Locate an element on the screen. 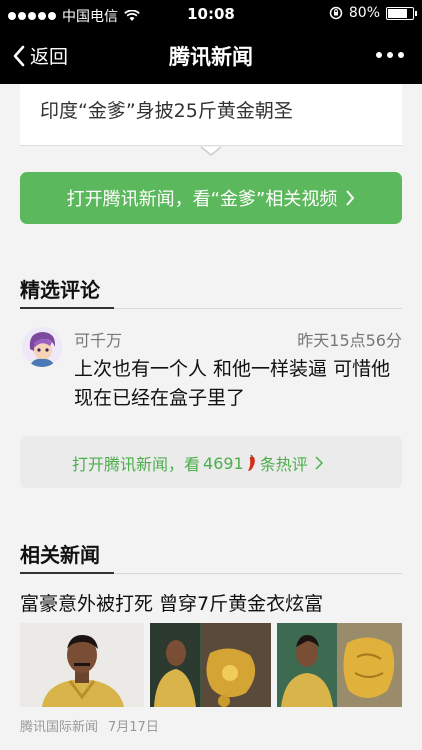  hot-comments-suffix: 条热评 is located at coordinates (283, 464).